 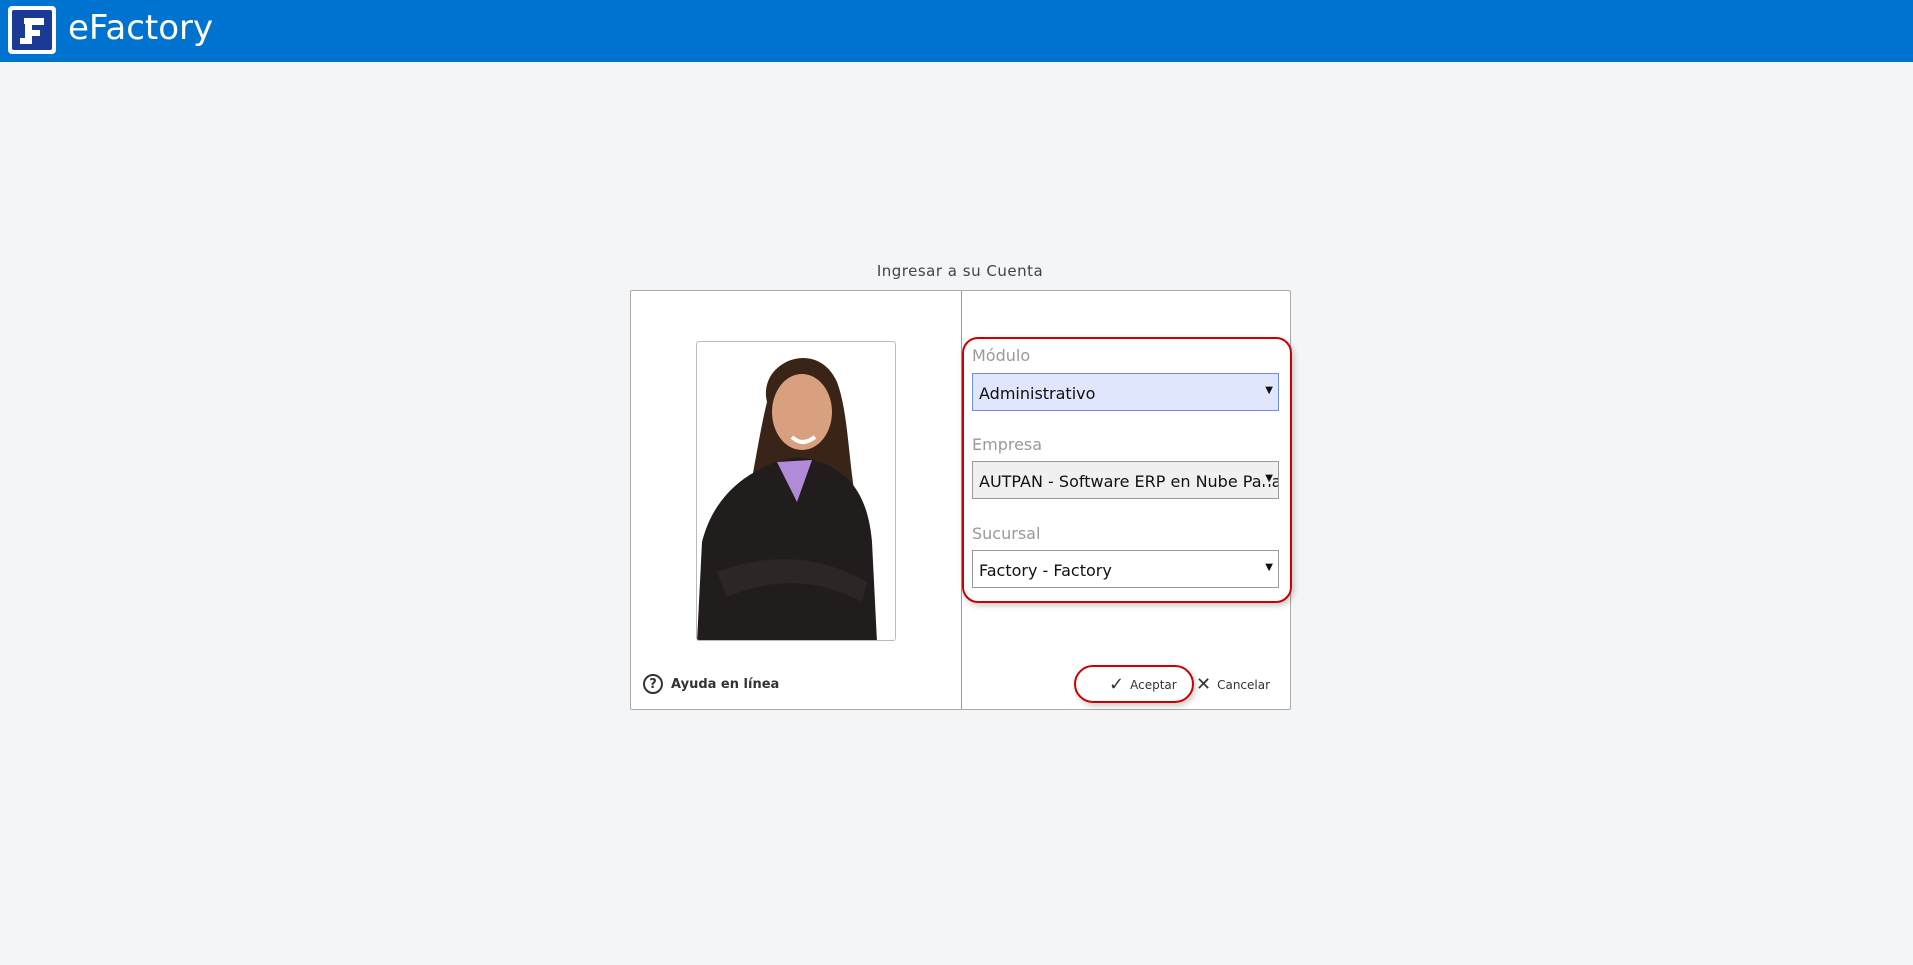 What do you see at coordinates (1045, 570) in the screenshot?
I see `branch-value: Factory - Factory` at bounding box center [1045, 570].